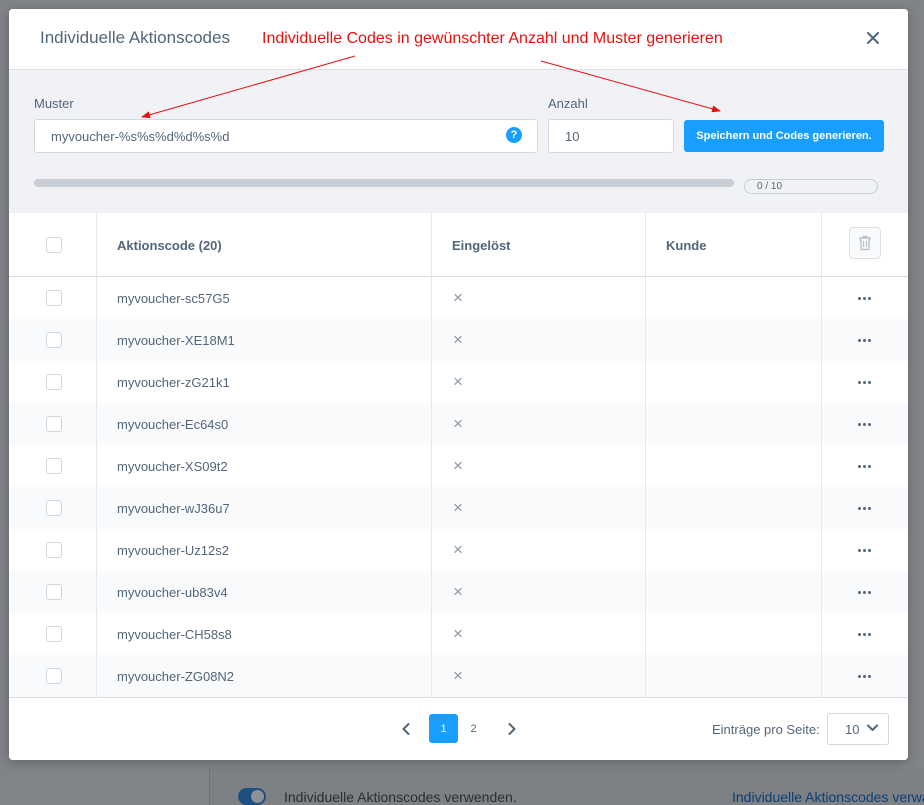  I want to click on manage-individual-codes-link: Individuelle Aktionscodes verwal, so click(828, 797).